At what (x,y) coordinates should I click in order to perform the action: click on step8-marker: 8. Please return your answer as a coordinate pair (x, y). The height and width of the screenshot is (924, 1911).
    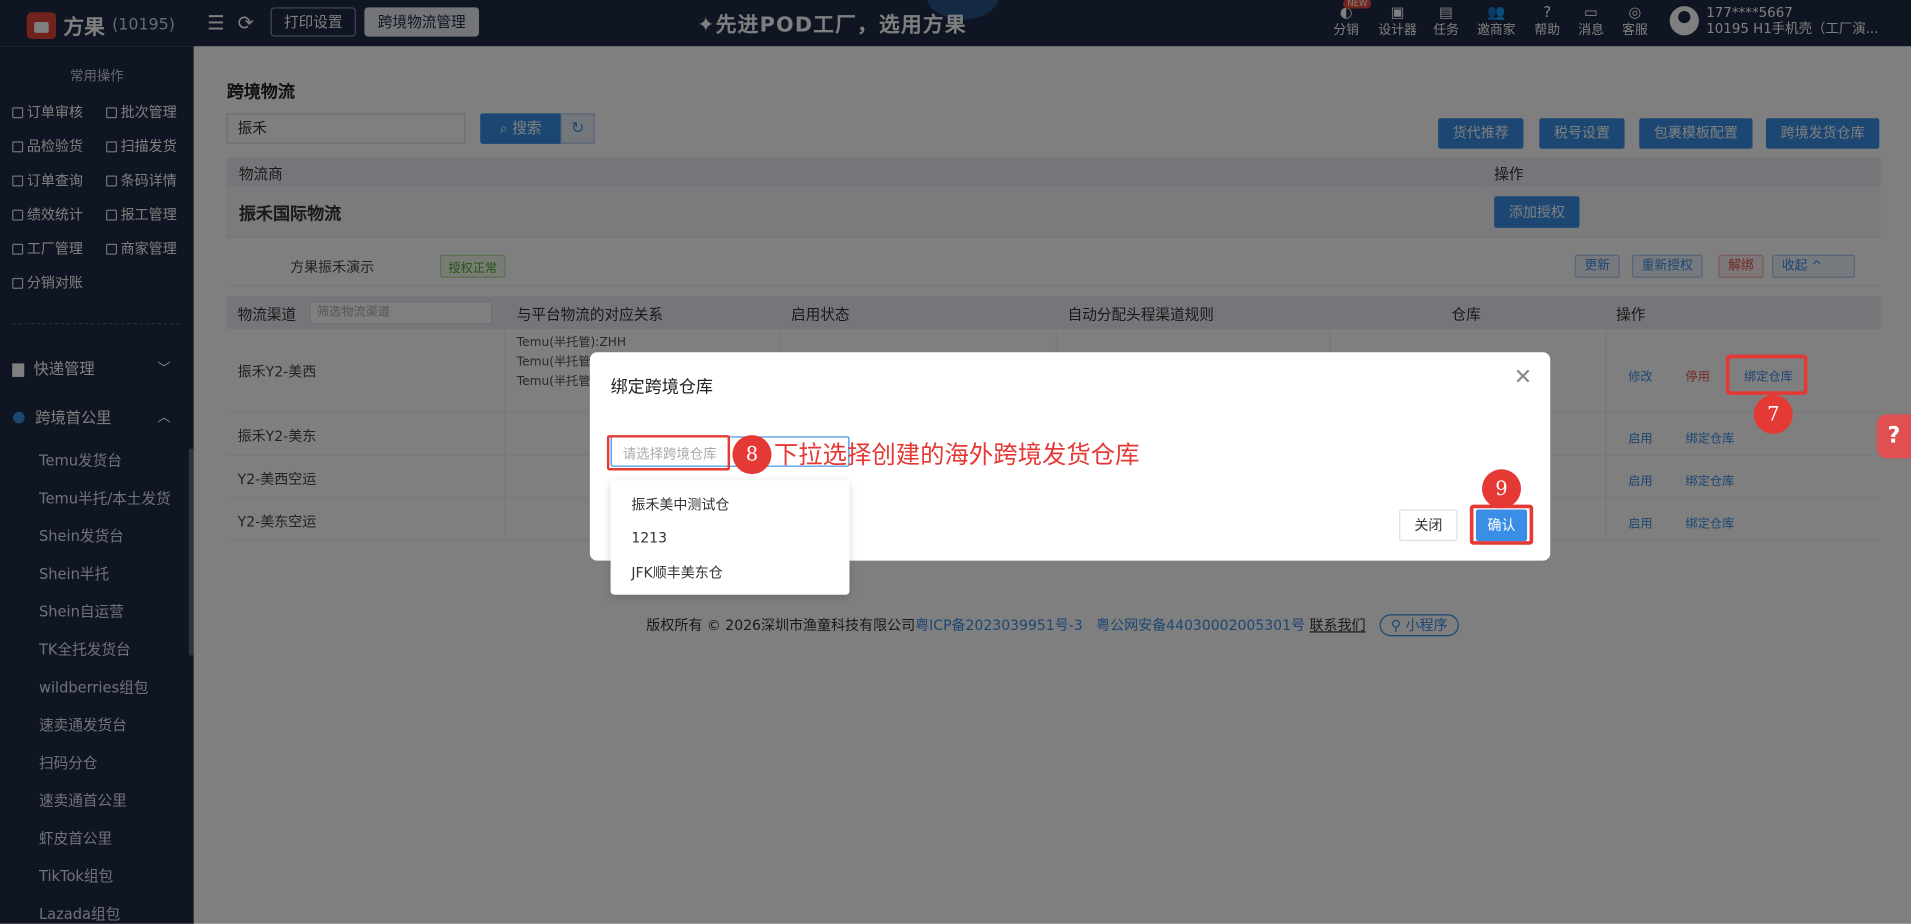
    Looking at the image, I should click on (752, 455).